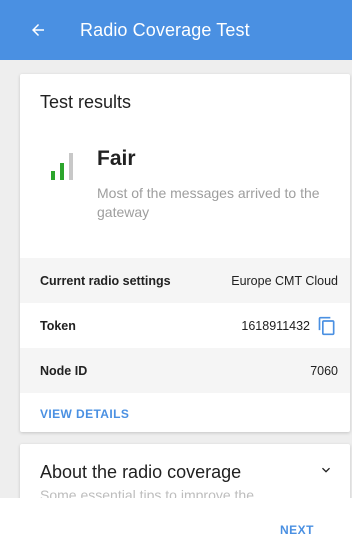  What do you see at coordinates (58, 325) in the screenshot?
I see `setting-label: Token` at bounding box center [58, 325].